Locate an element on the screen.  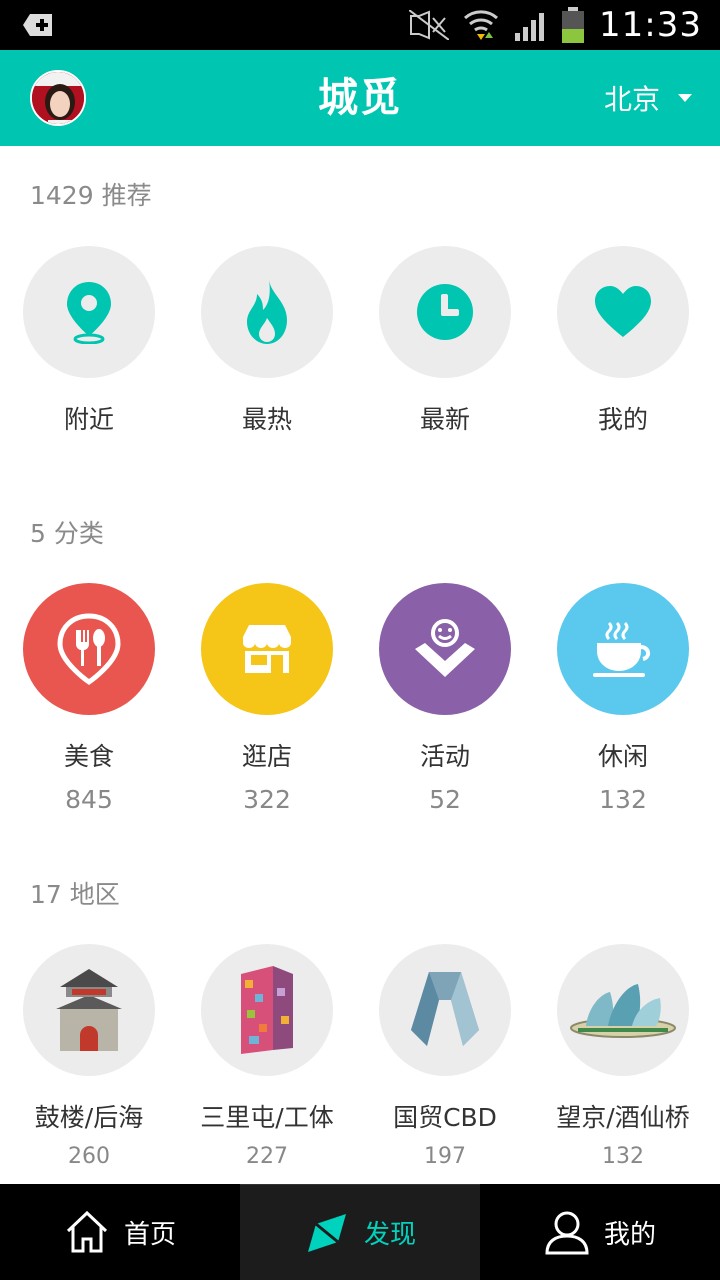
dropdown-caret-icon is located at coordinates (685, 98).